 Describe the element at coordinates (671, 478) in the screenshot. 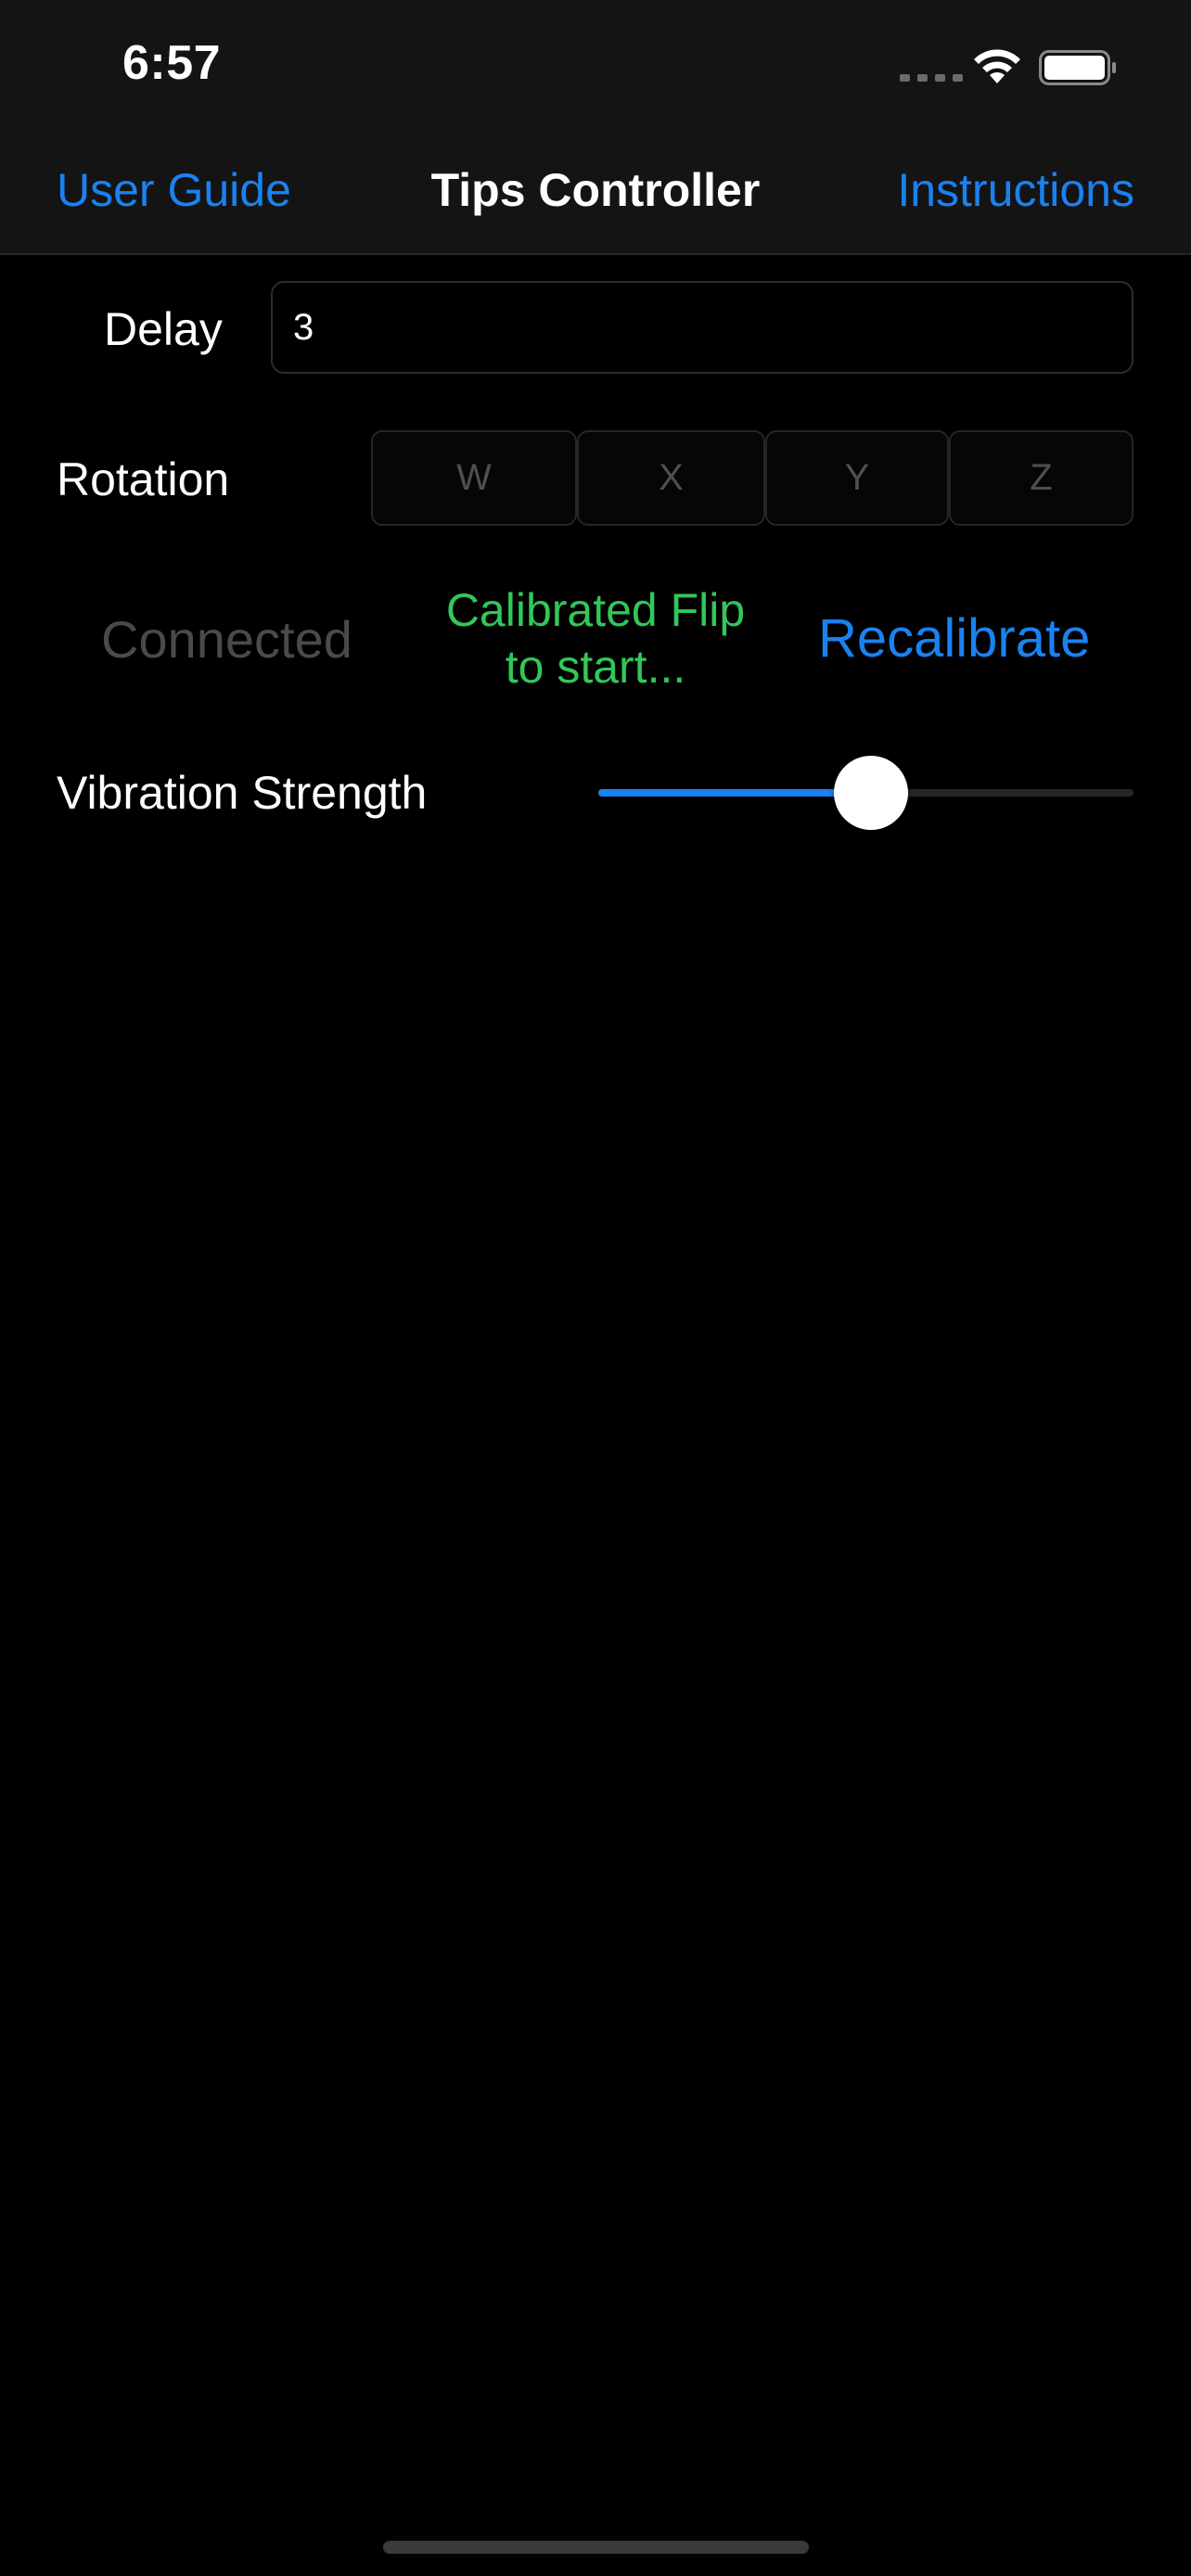

I see `rotation-segment-x: X` at that location.